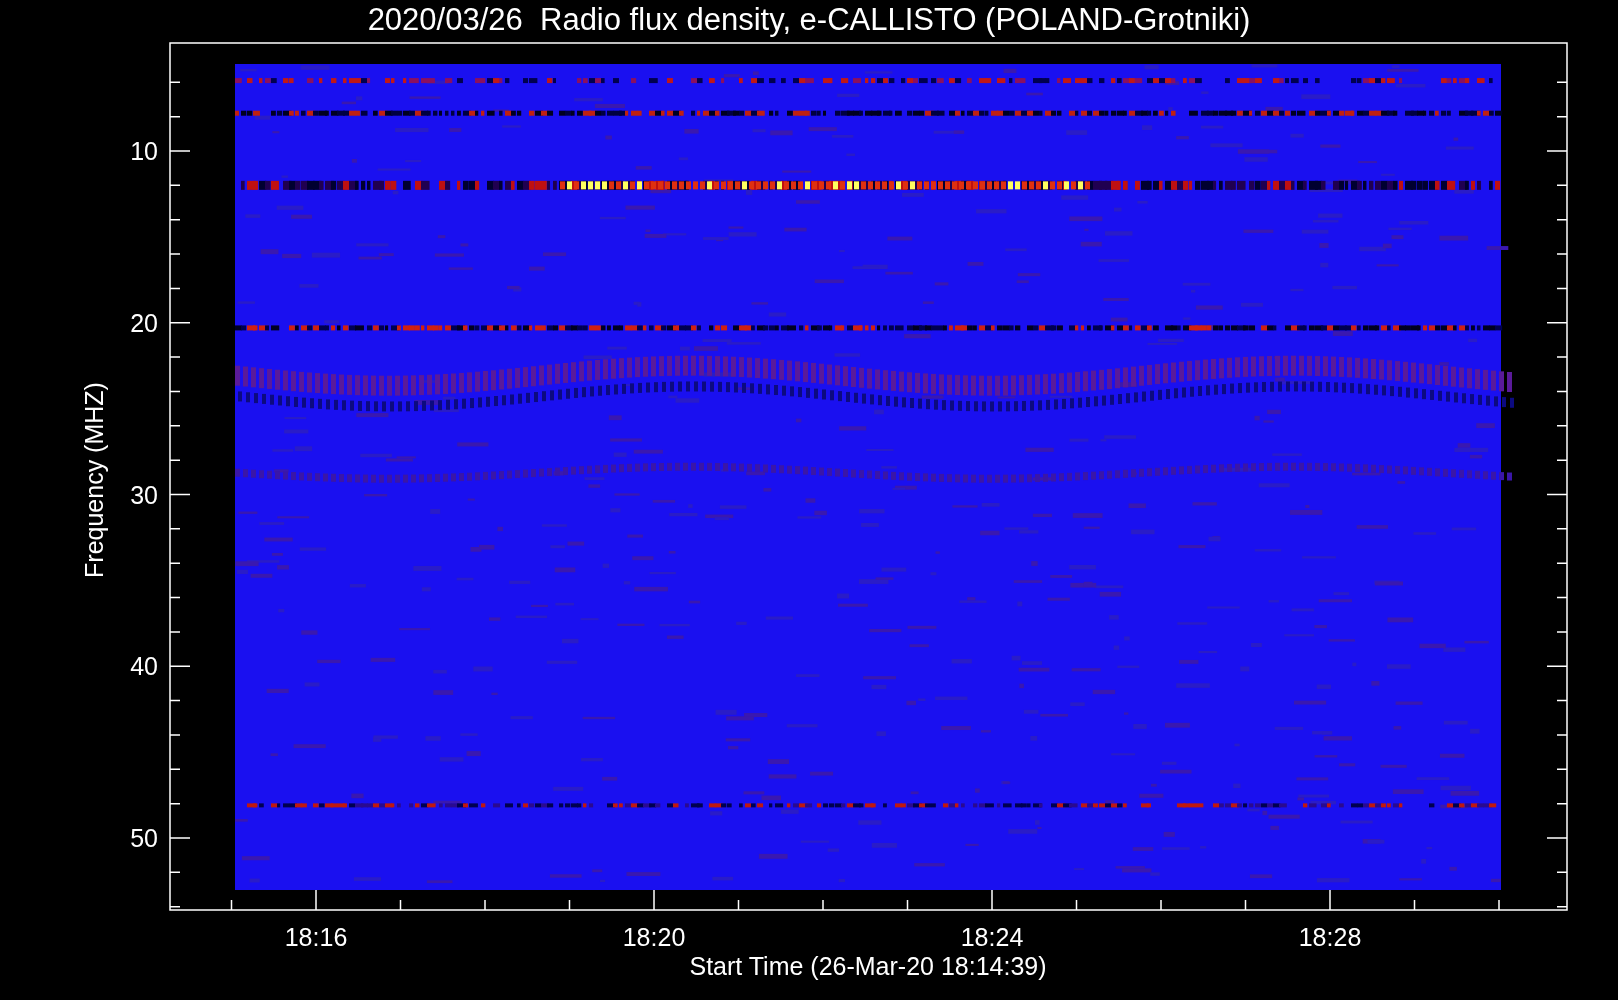 This screenshot has width=1618, height=1000. Describe the element at coordinates (868, 966) in the screenshot. I see `axis-title: Start Time (26-Mar-20 18:14:39)` at that location.